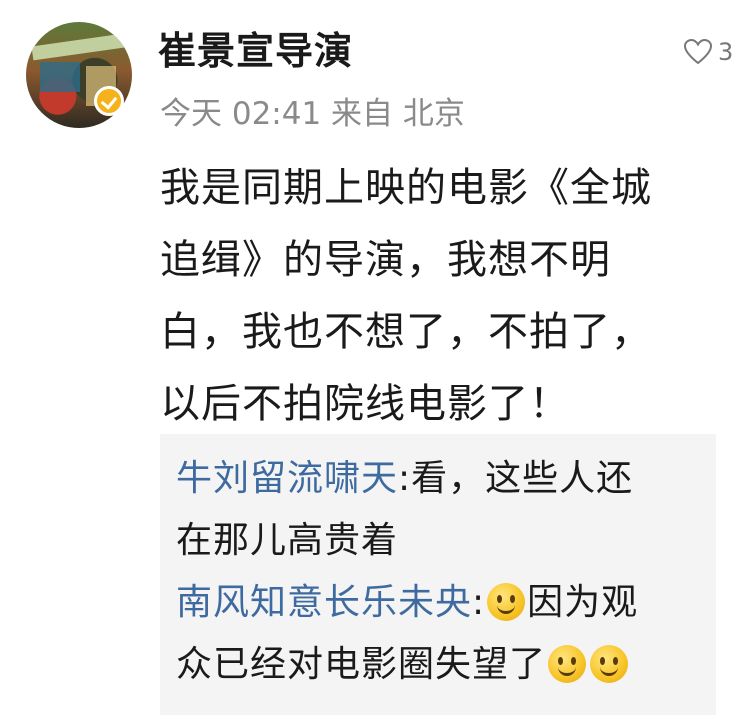 The height and width of the screenshot is (715, 750). I want to click on reply-line: 南风知意长乐未央: 因为观, so click(407, 602).